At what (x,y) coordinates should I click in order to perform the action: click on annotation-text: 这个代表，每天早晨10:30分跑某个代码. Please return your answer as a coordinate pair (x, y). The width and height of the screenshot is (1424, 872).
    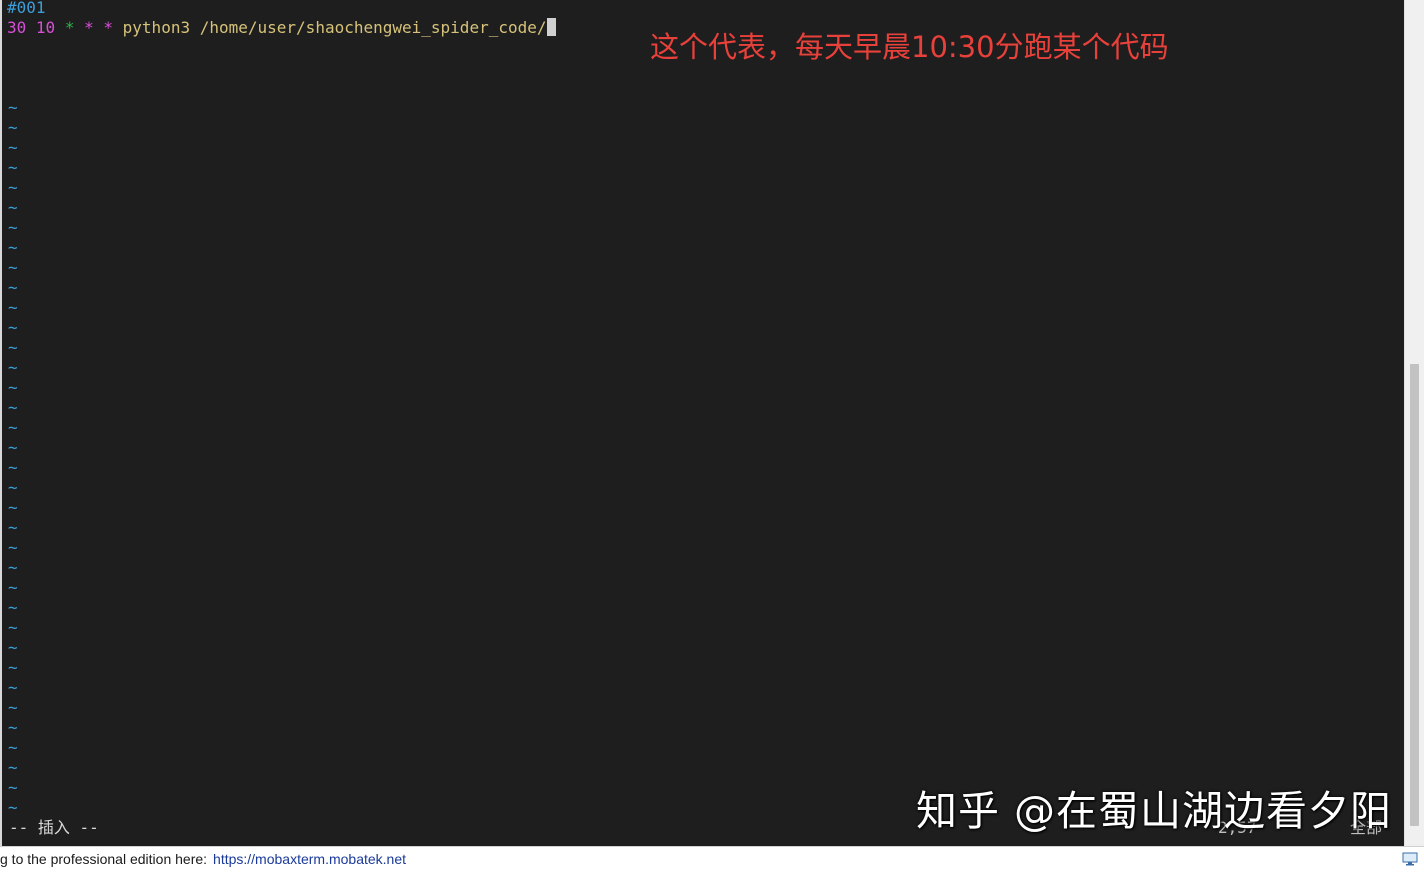
    Looking at the image, I should click on (909, 47).